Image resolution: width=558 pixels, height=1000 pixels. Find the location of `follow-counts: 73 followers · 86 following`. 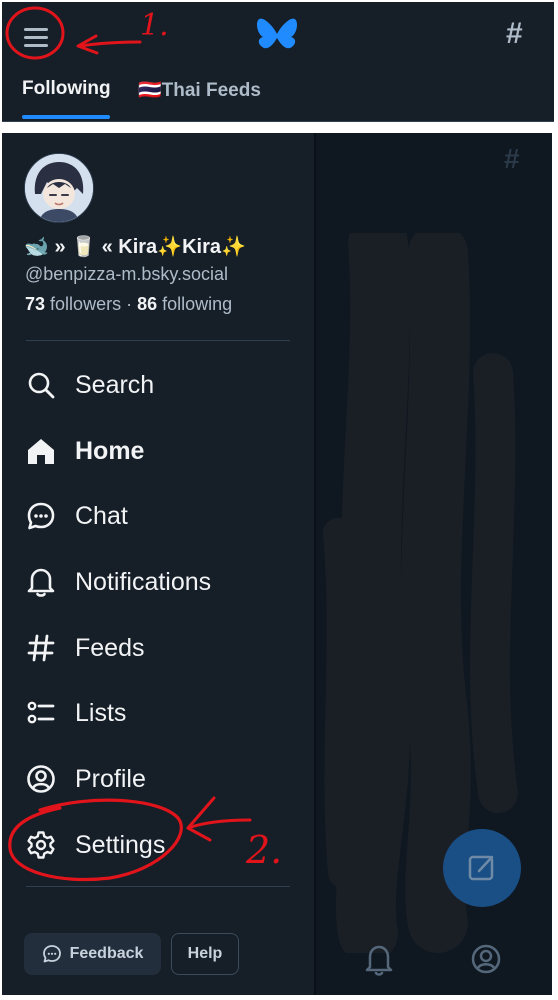

follow-counts: 73 followers · 86 following is located at coordinates (128, 304).